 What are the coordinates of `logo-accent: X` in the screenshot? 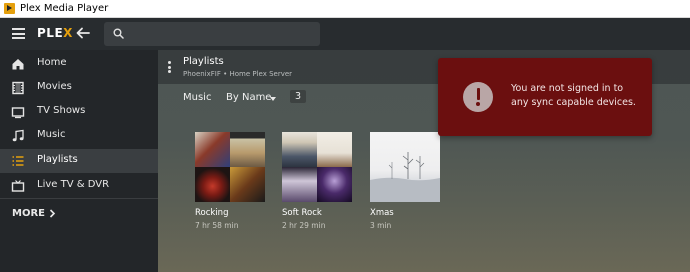 It's located at (68, 33).